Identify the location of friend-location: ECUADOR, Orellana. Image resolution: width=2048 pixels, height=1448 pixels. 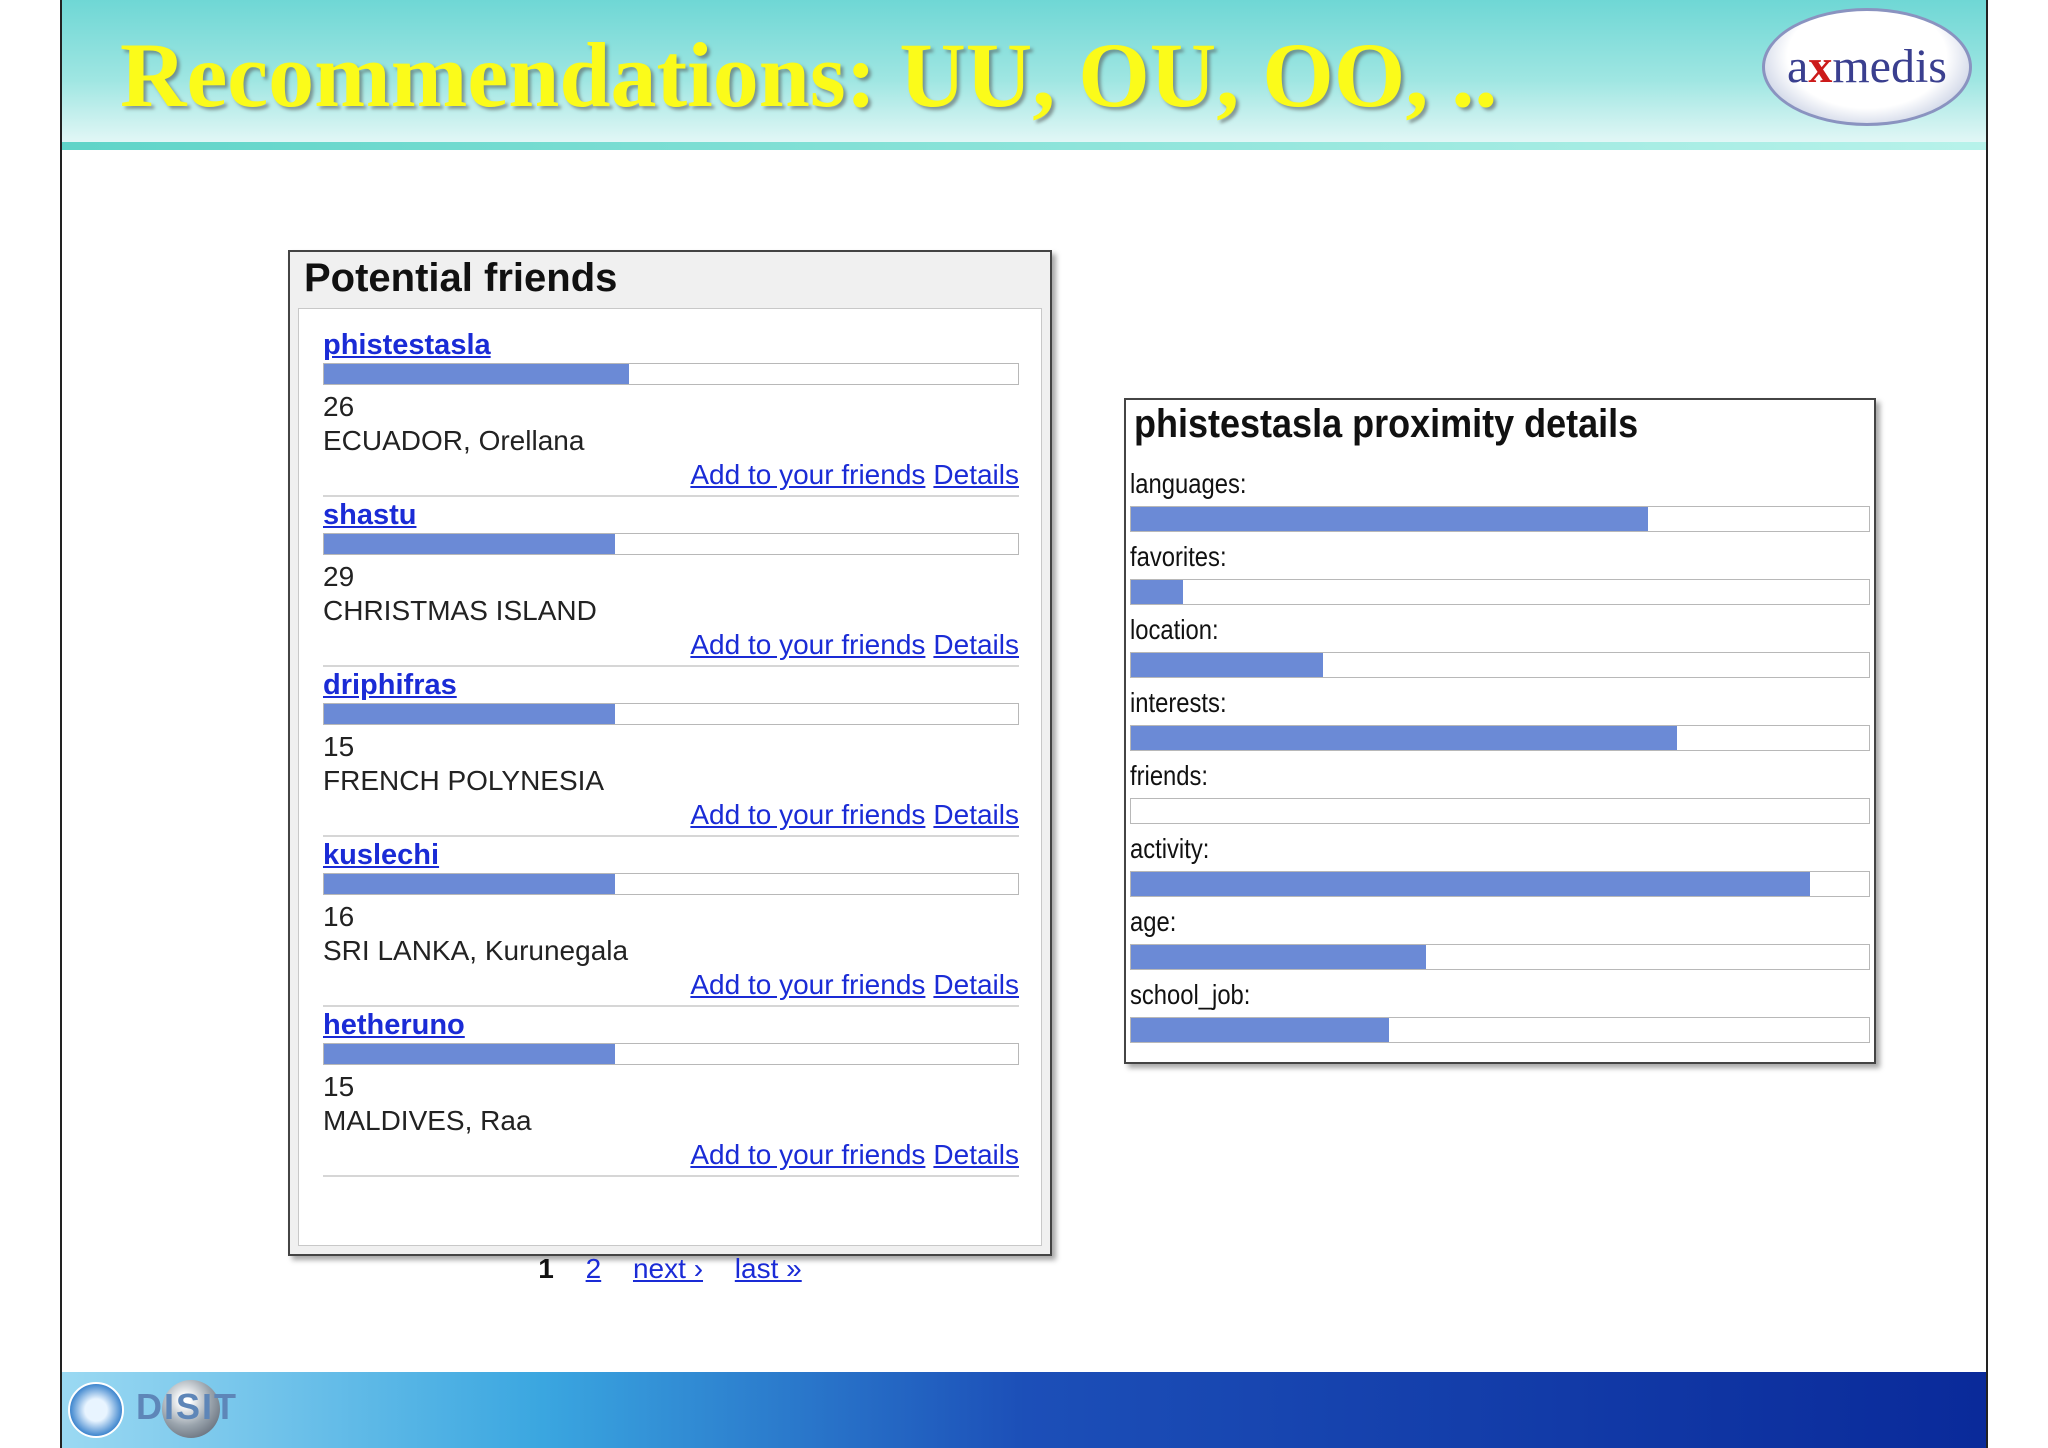
(454, 440).